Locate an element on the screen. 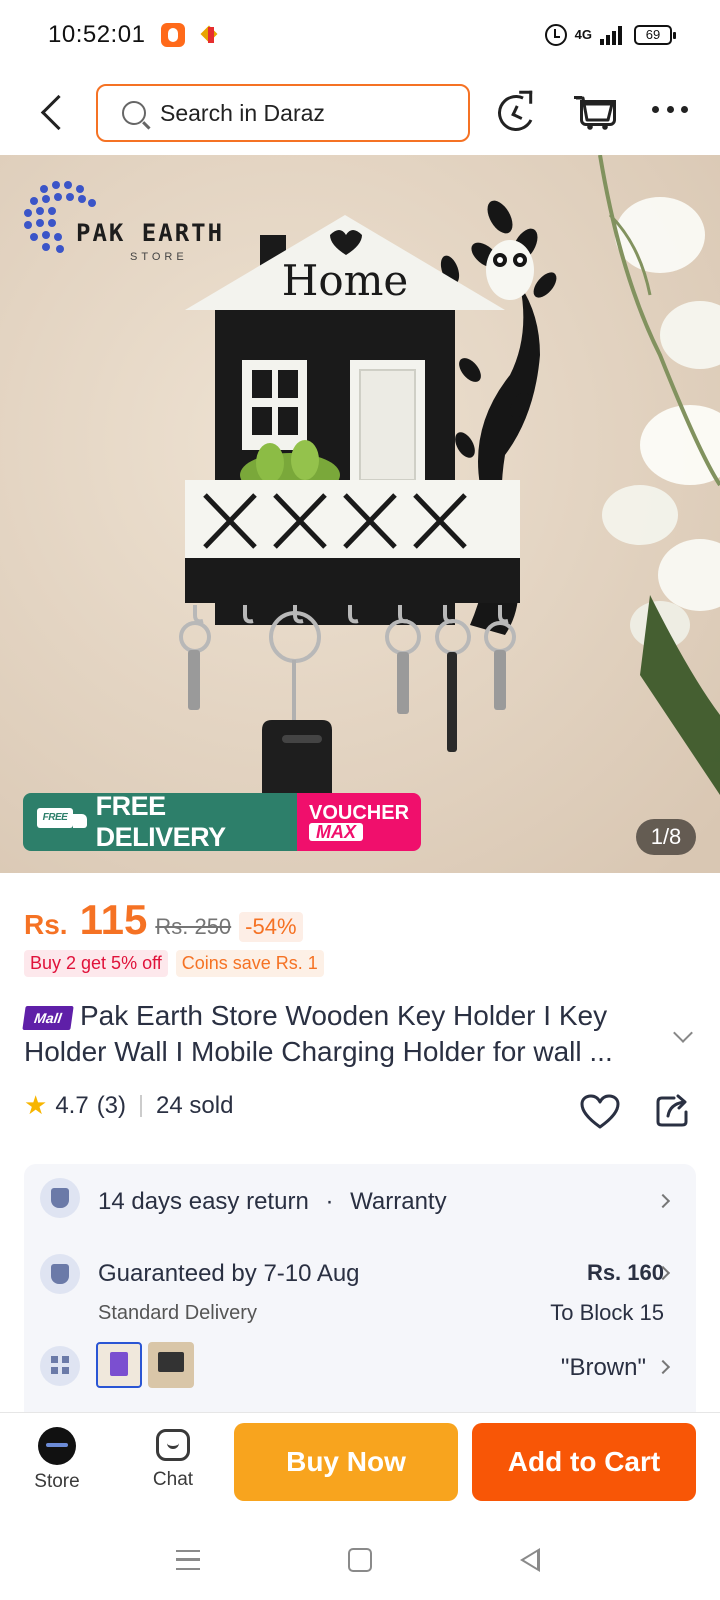  free-delivery-badge: FREE DELIVERY is located at coordinates (160, 822).